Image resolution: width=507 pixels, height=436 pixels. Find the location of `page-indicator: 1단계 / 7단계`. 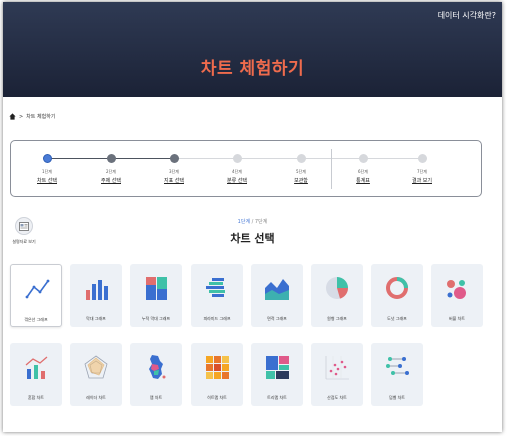

page-indicator: 1단계 / 7단계 is located at coordinates (252, 221).